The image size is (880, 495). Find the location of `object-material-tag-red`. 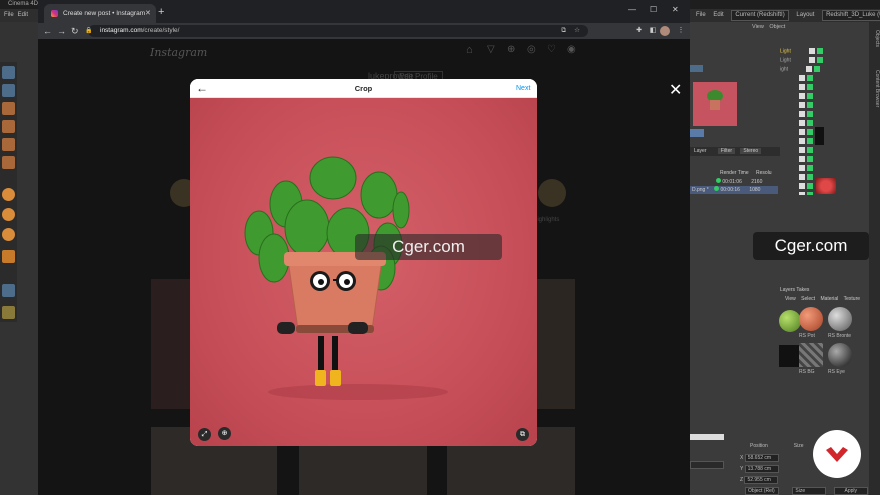

object-material-tag-red is located at coordinates (826, 186).